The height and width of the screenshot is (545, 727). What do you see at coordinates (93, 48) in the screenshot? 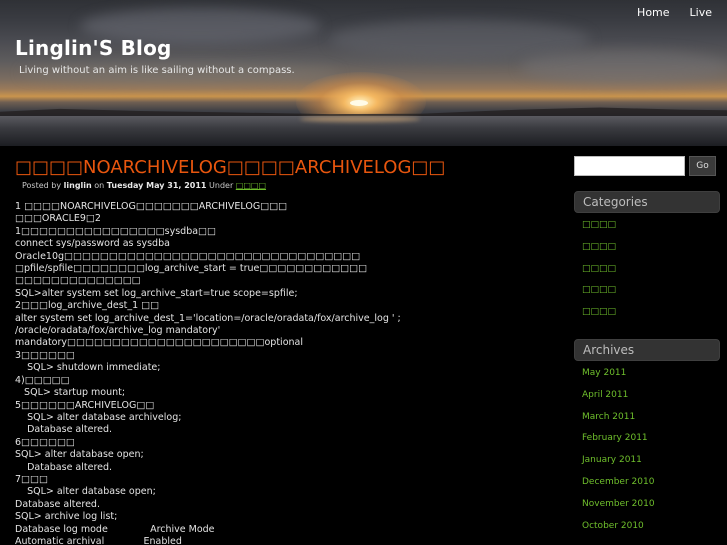
I see `site-title: Linglin'S Blog` at bounding box center [93, 48].